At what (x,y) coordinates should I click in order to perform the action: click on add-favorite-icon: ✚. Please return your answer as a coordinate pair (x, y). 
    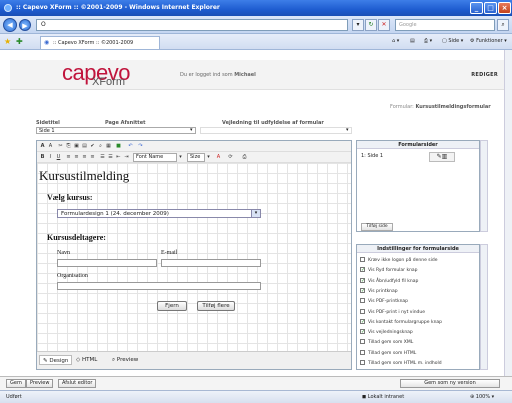
    Looking at the image, I should click on (19, 41).